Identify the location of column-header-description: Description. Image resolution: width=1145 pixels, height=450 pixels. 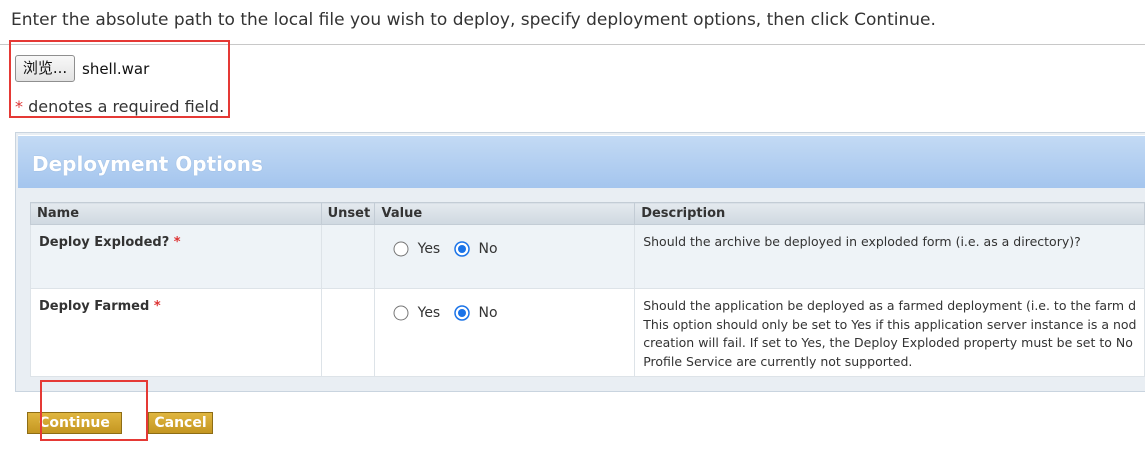
(889, 213).